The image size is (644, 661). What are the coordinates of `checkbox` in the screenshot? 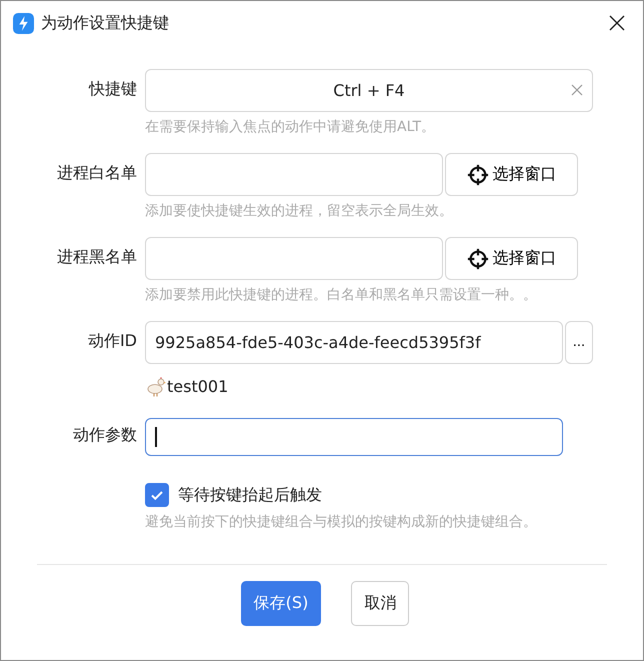 It's located at (157, 495).